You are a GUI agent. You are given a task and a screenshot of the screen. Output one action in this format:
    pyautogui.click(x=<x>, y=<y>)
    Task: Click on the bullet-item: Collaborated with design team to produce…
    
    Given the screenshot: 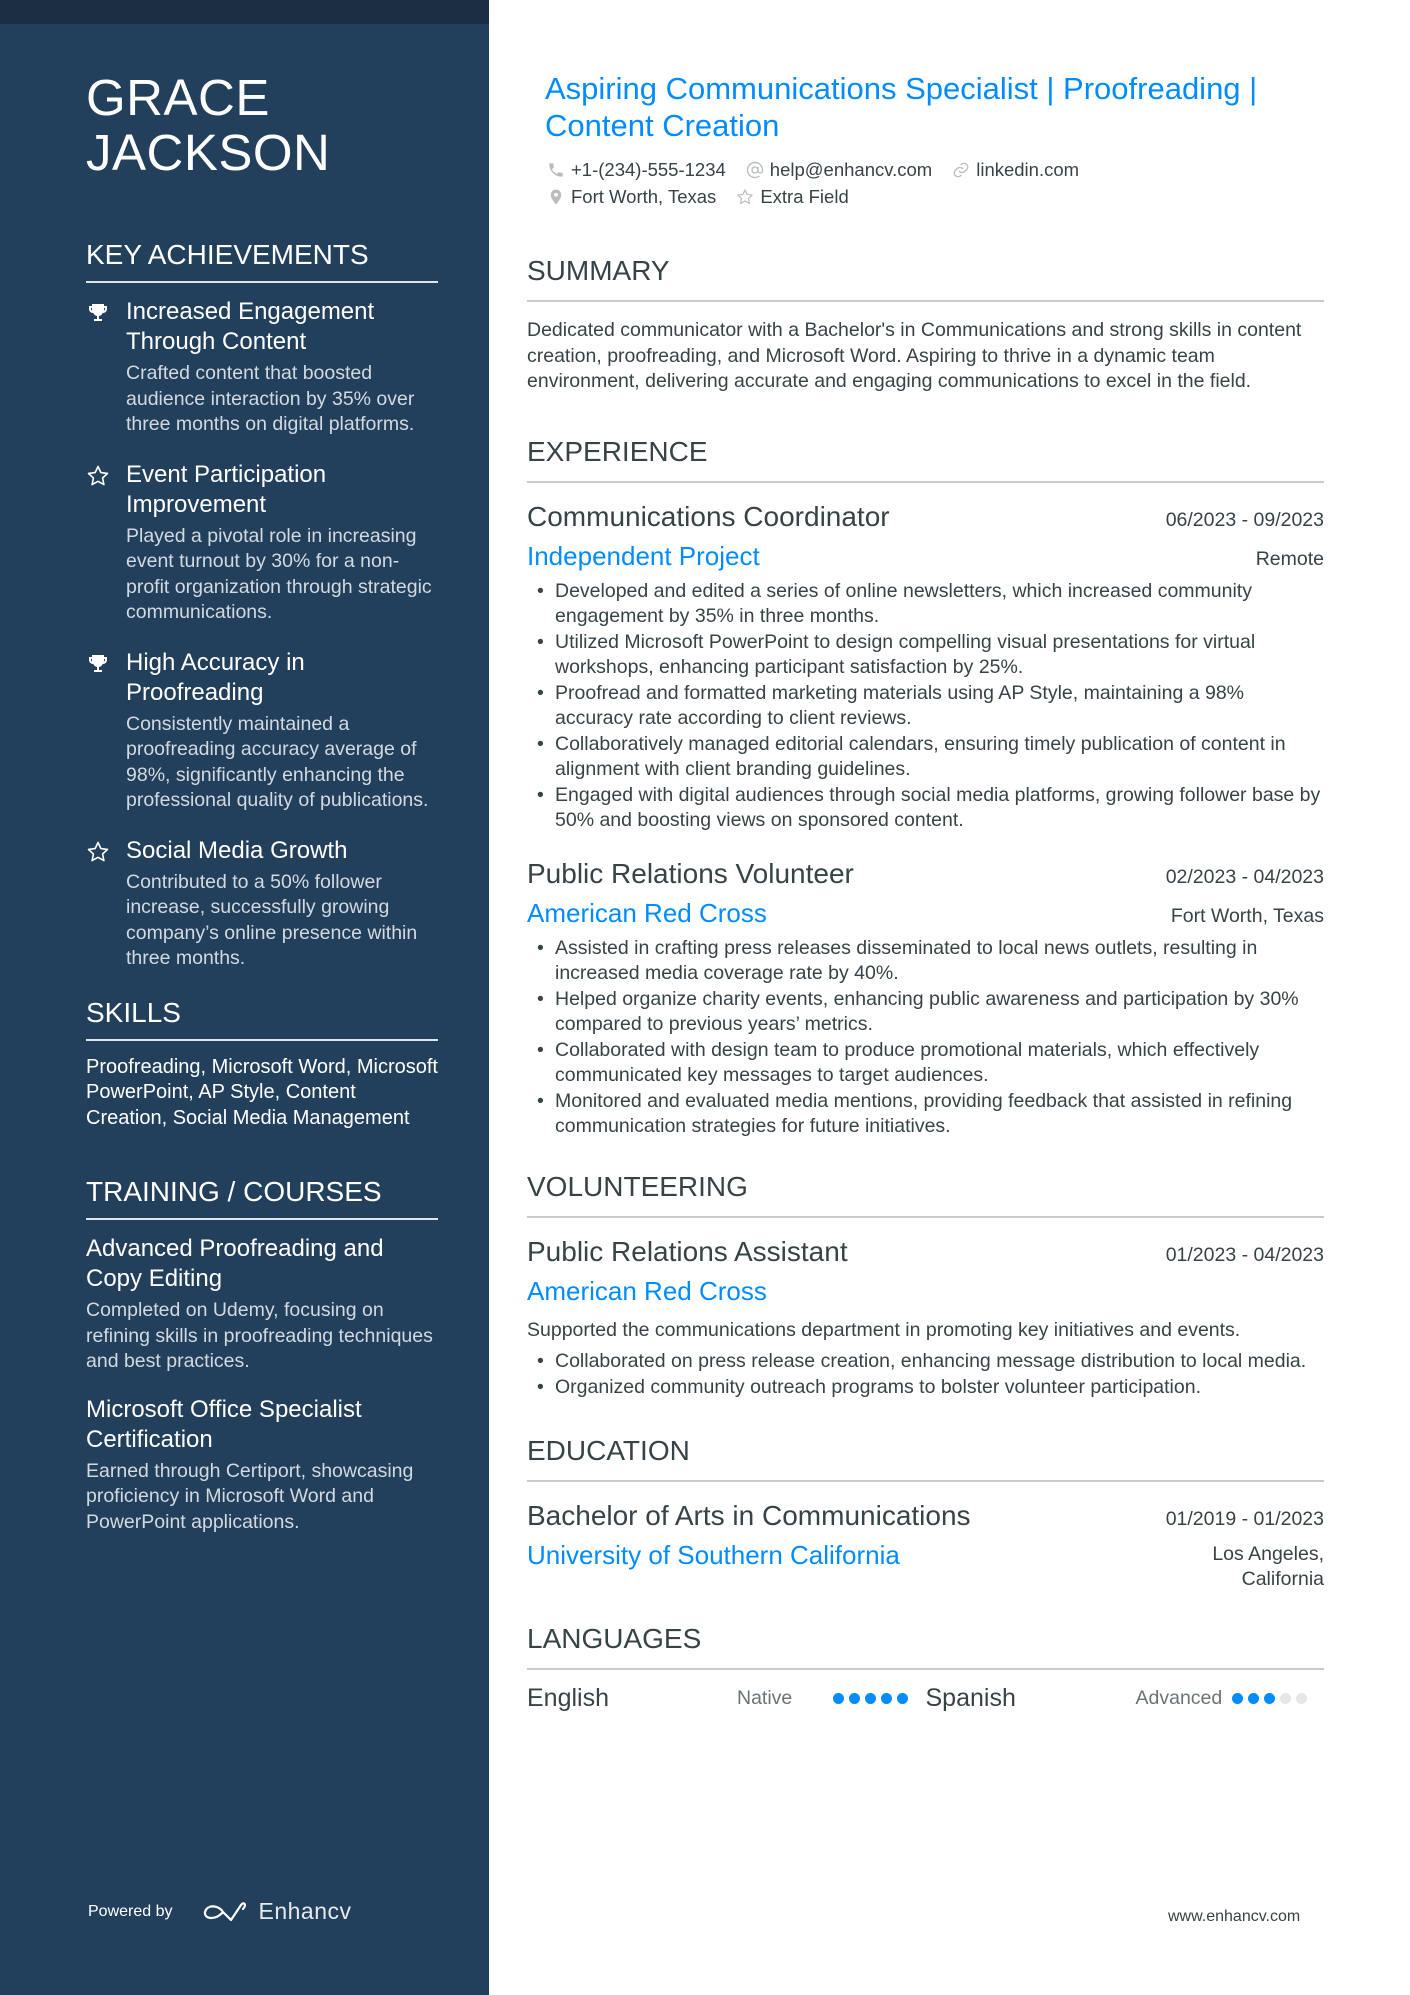 What is the action you would take?
    pyautogui.click(x=925, y=1063)
    